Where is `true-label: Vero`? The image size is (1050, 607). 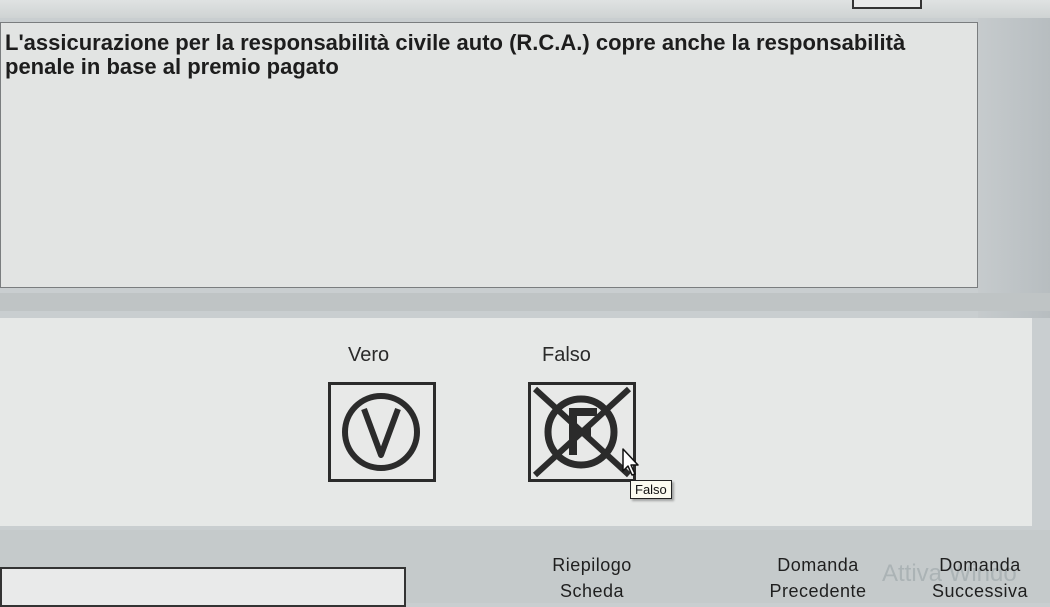 true-label: Vero is located at coordinates (369, 355).